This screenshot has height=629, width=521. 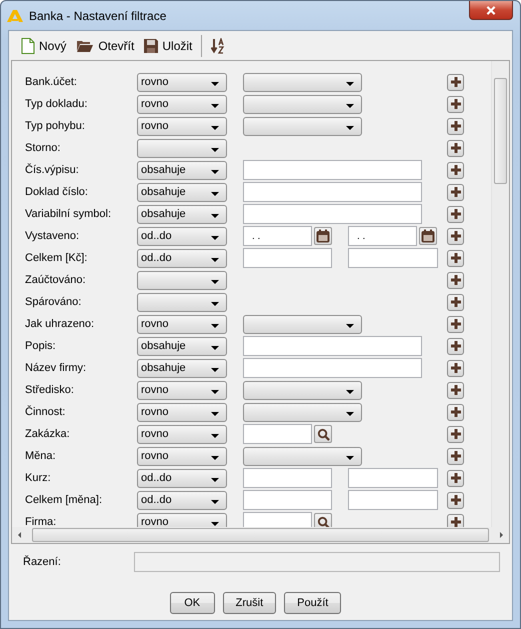 What do you see at coordinates (85, 45) in the screenshot?
I see `folder-icon` at bounding box center [85, 45].